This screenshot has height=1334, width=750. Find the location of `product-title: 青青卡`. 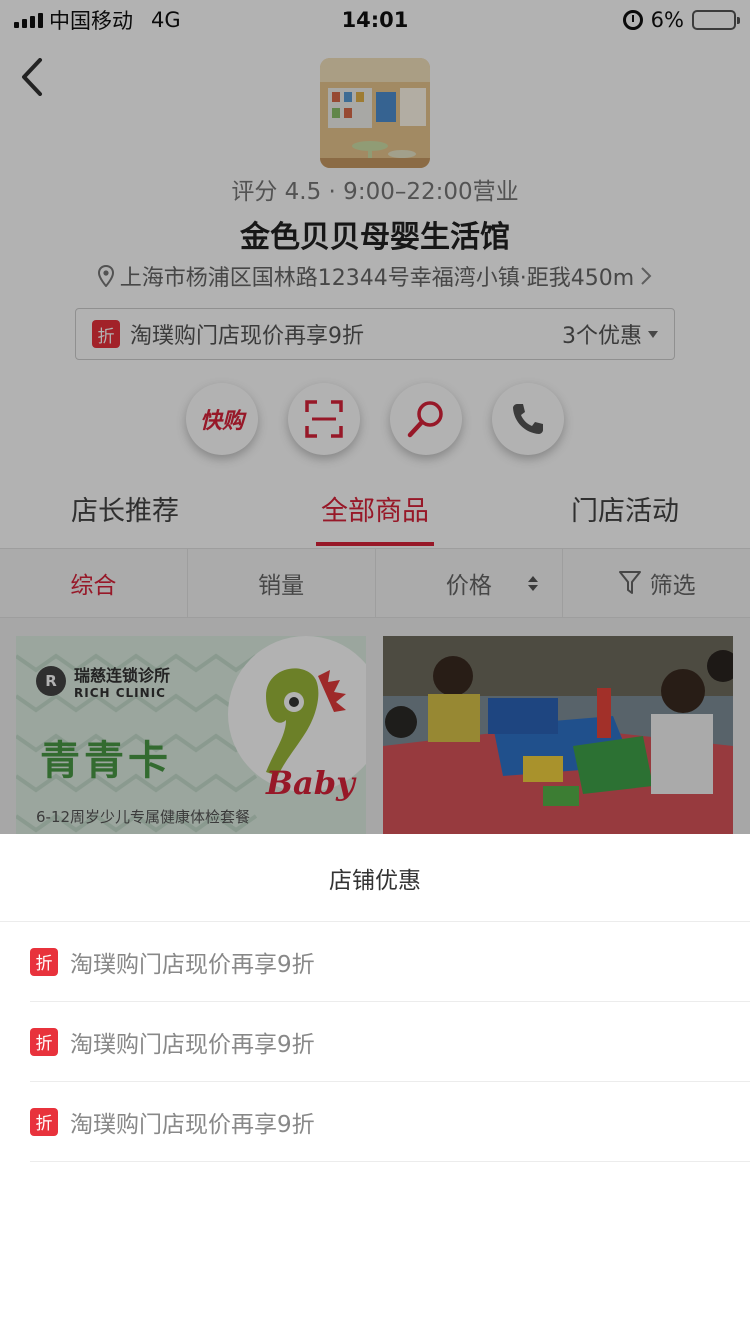

product-title: 青青卡 is located at coordinates (106, 761).